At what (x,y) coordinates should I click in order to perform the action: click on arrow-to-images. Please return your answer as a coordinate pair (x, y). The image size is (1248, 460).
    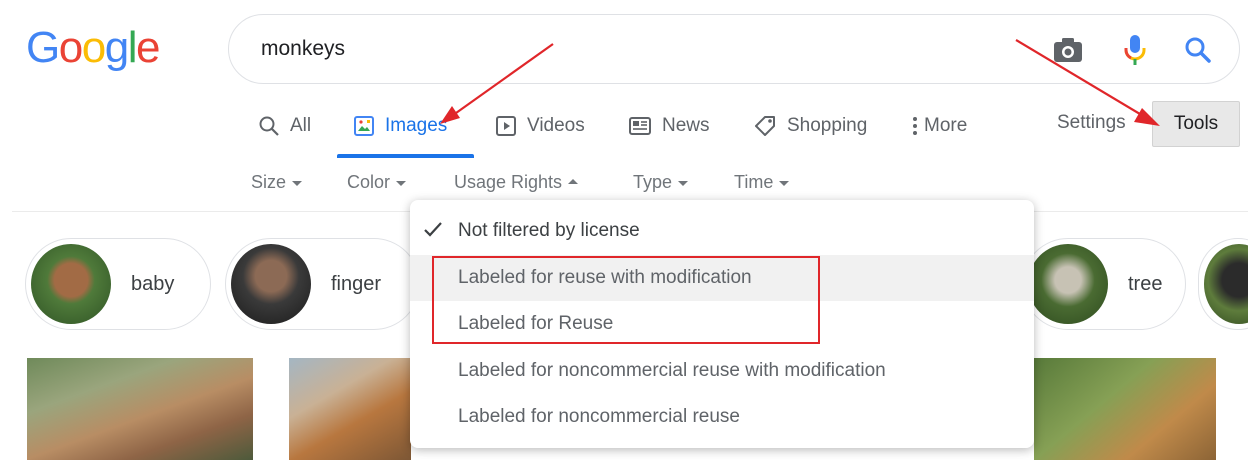
    Looking at the image, I should click on (501, 81).